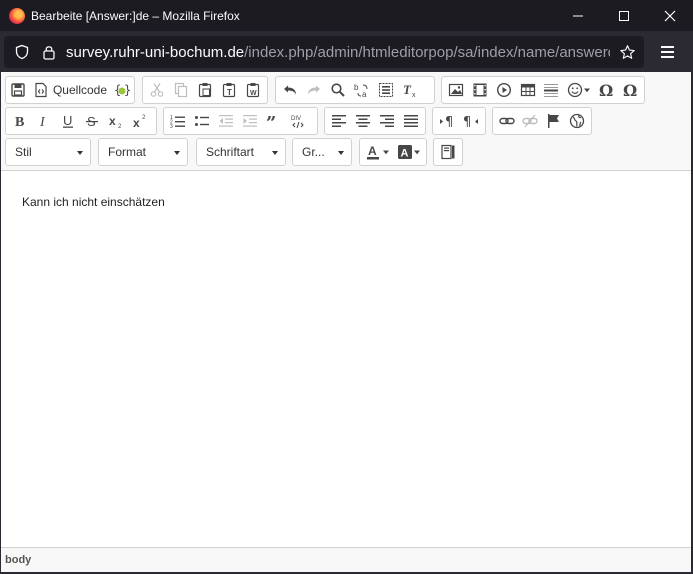 The height and width of the screenshot is (574, 693). Describe the element at coordinates (578, 90) in the screenshot. I see `smiley-button` at that location.